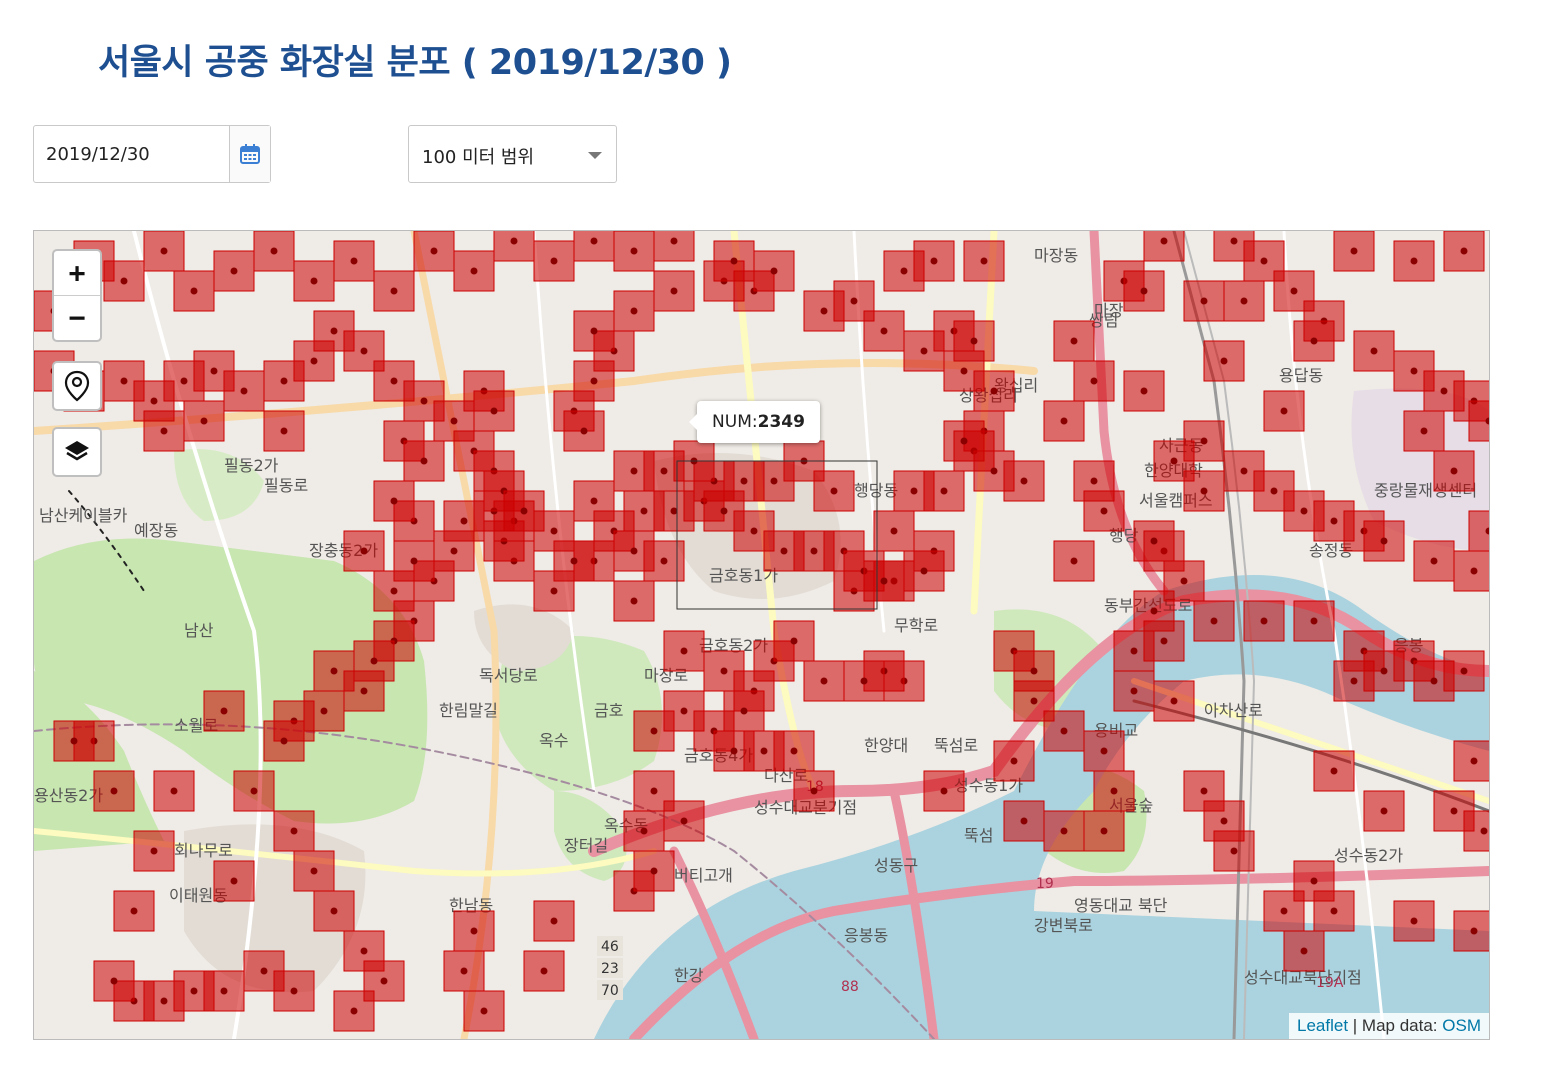  I want to click on leaflet-link: Leaflet, so click(1322, 1025).